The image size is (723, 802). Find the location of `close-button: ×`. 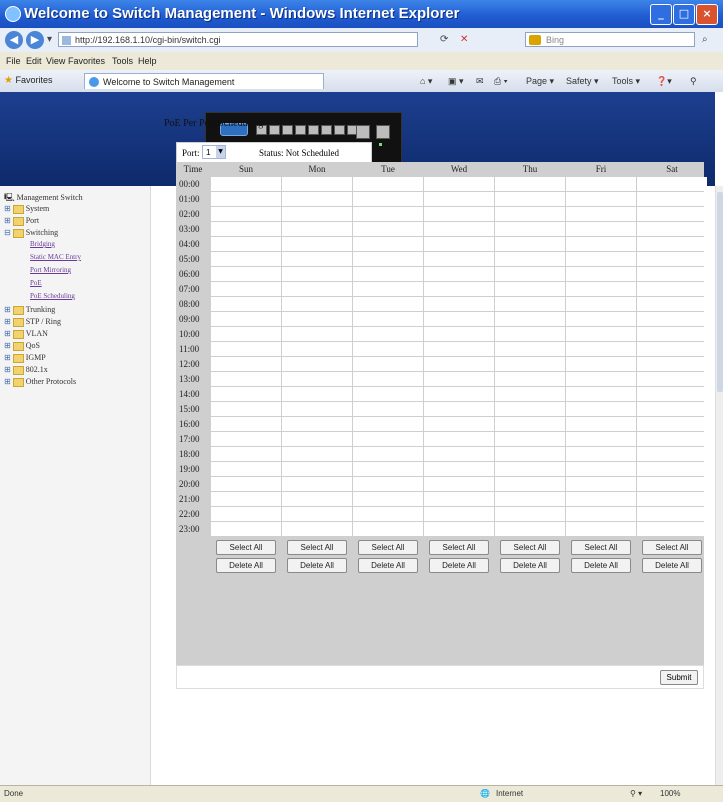

close-button: × is located at coordinates (707, 14).